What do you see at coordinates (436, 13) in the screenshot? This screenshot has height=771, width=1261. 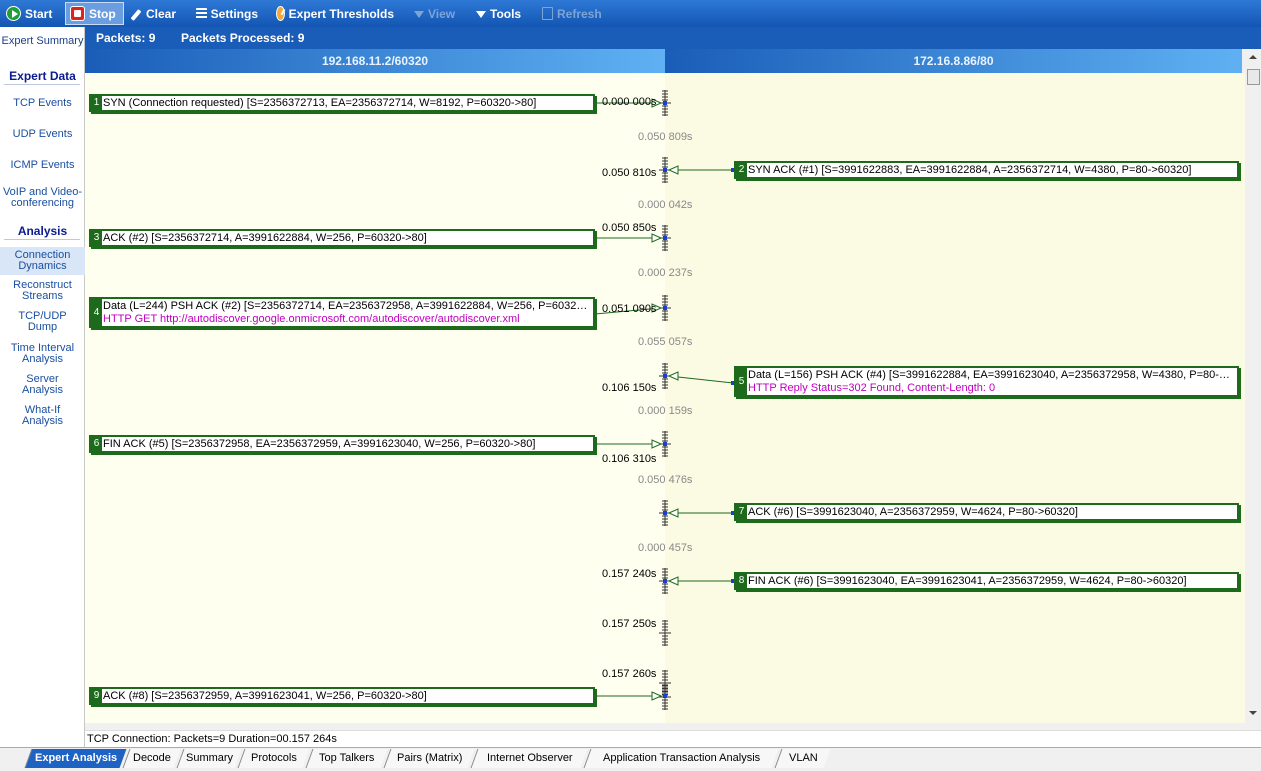 I see `view-menu: View` at bounding box center [436, 13].